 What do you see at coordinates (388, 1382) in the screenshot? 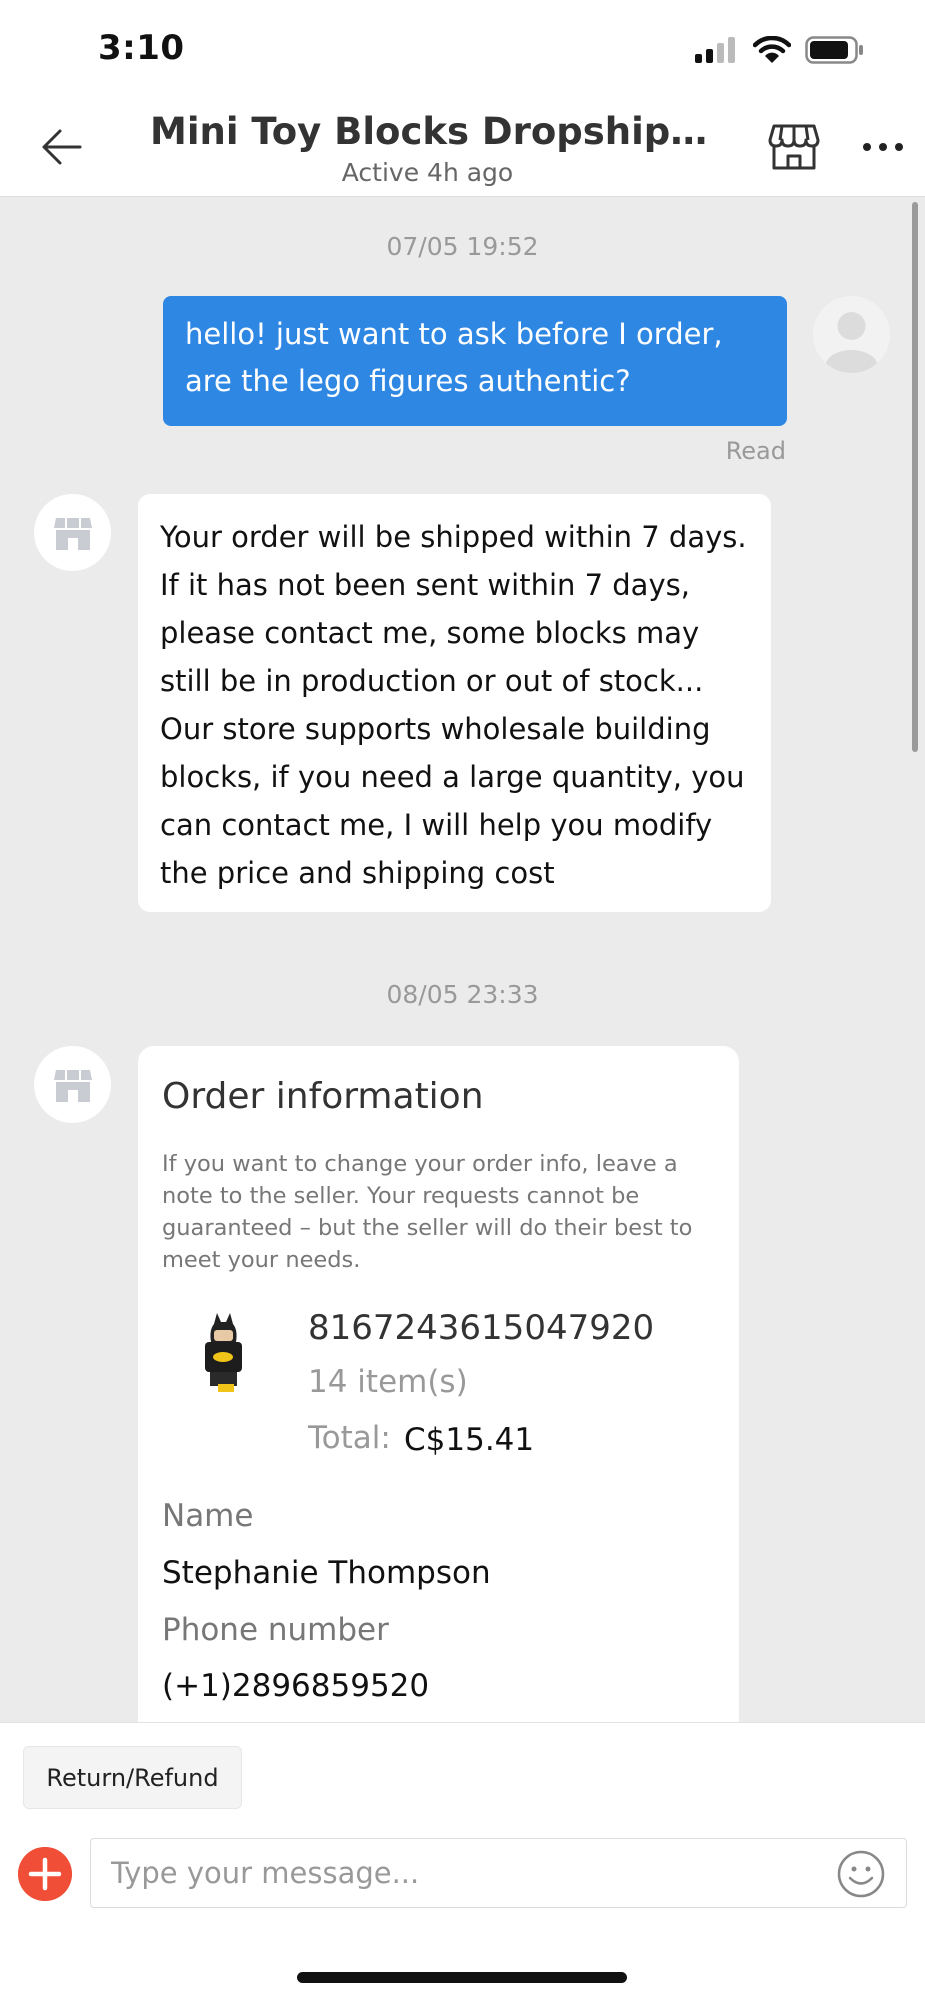
I see `order-item-count: 14 item(s)` at bounding box center [388, 1382].